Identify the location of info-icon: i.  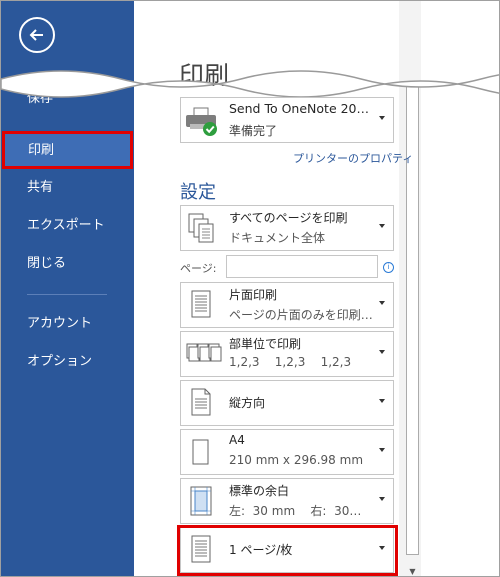
(388, 267).